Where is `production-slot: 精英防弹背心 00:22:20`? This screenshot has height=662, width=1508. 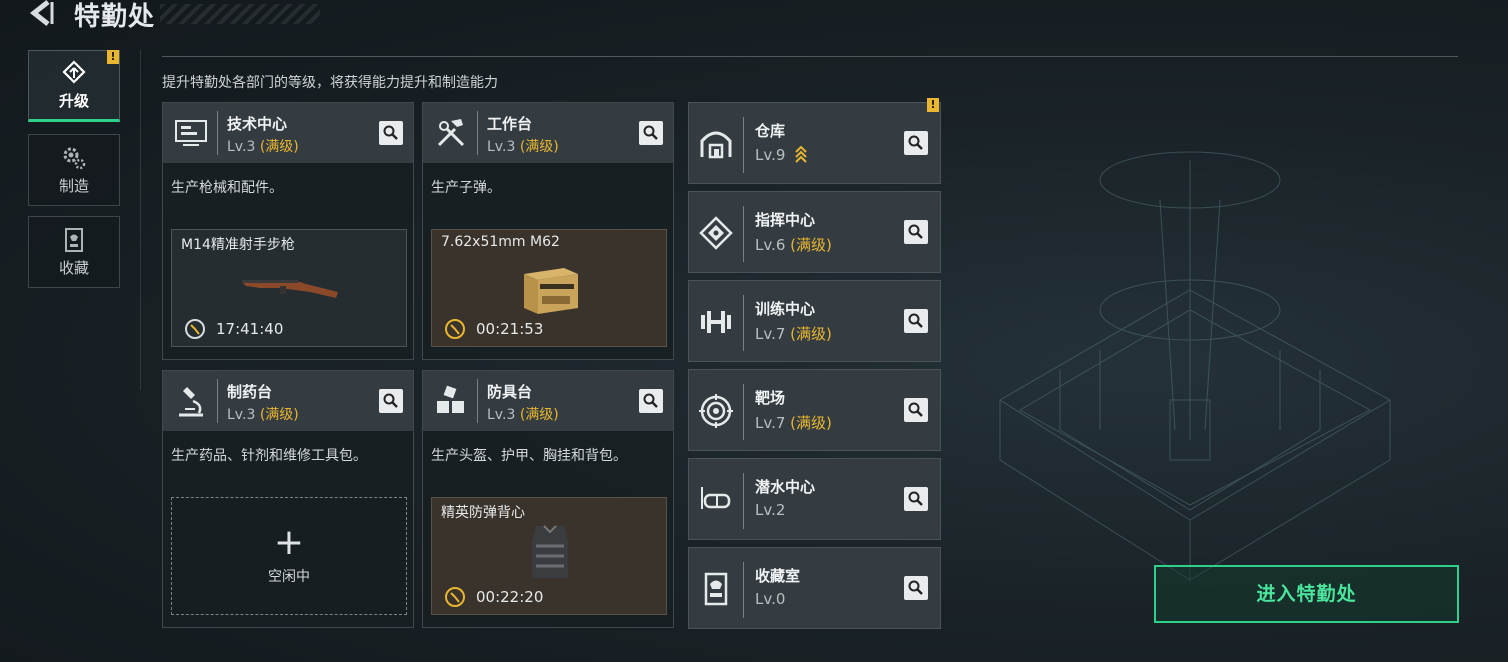 production-slot: 精英防弹背心 00:22:20 is located at coordinates (549, 556).